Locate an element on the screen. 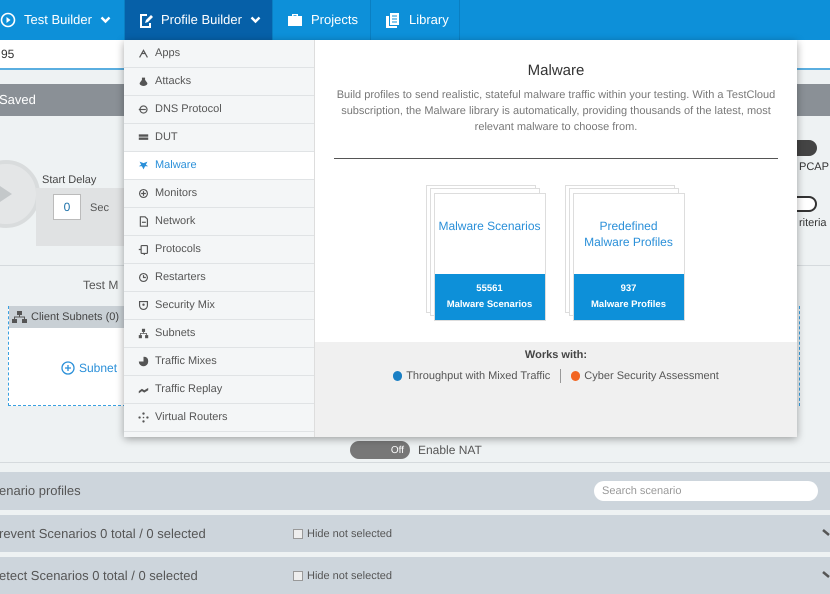 Image resolution: width=830 pixels, height=594 pixels. flask-icon is located at coordinates (143, 81).